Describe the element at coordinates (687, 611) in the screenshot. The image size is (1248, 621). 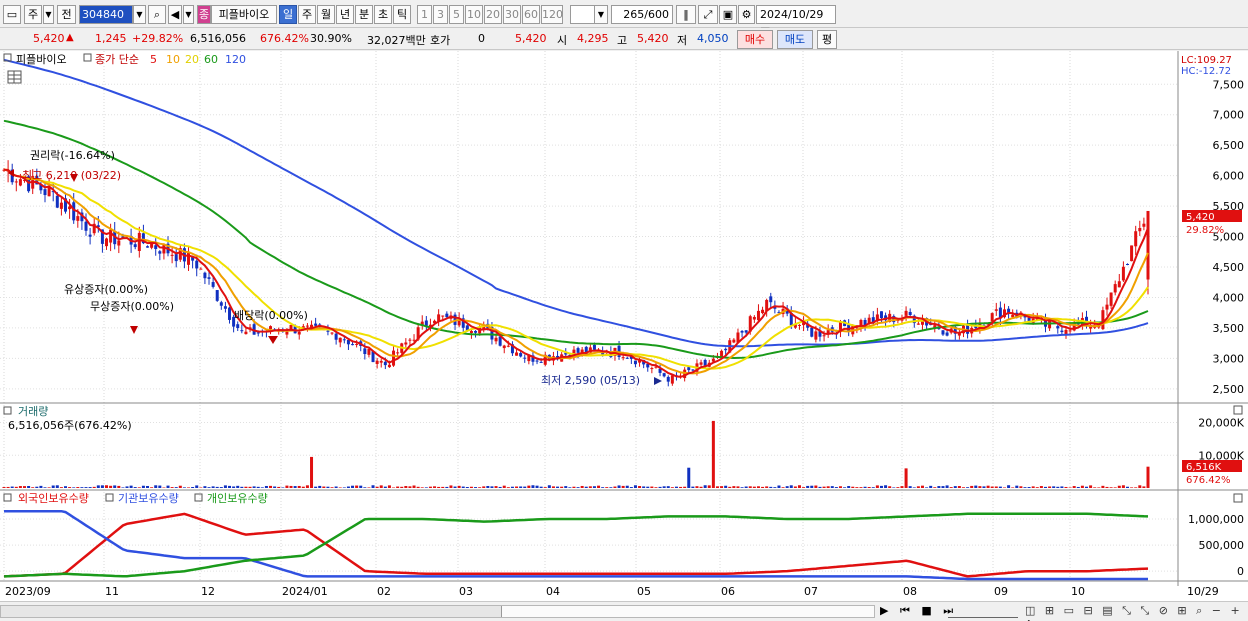
I see `scroll-thumb` at that location.